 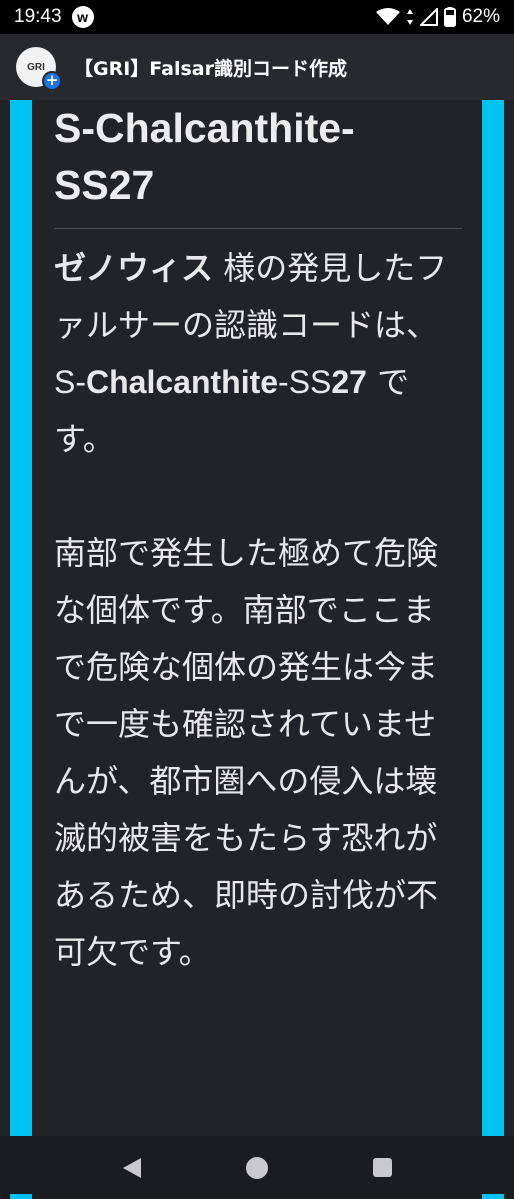 I want to click on app-bar: GRI + 【GRI】Falsar識別コード作成, so click(x=257, y=67).